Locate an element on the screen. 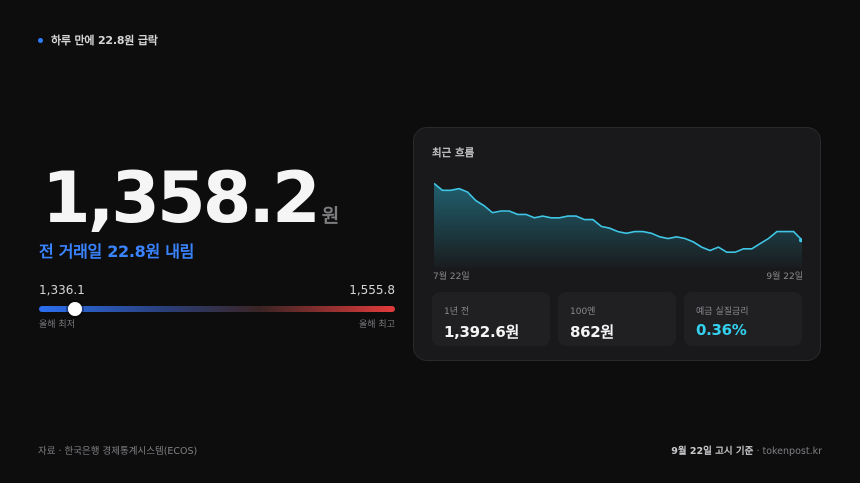 Image resolution: width=860 pixels, height=483 pixels. range-bar is located at coordinates (217, 309).